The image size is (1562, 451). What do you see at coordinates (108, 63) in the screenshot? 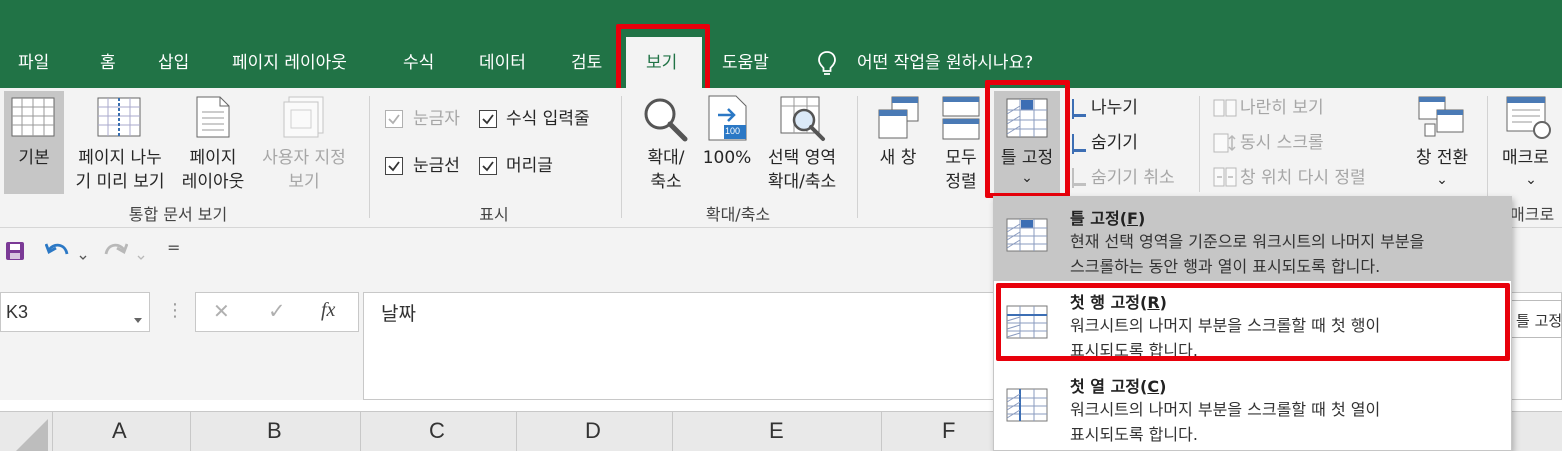
I see `tab-home: 홈` at bounding box center [108, 63].